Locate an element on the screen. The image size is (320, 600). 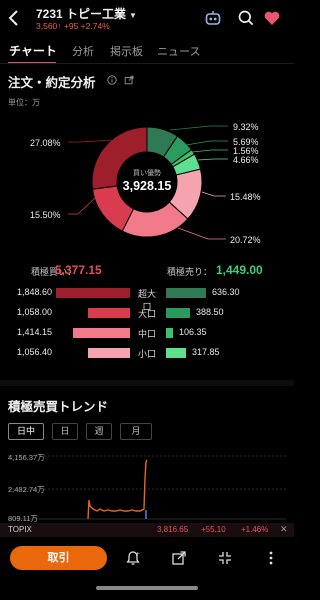
trend-y-label-mid: 2,482.74万 is located at coordinates (26, 489).